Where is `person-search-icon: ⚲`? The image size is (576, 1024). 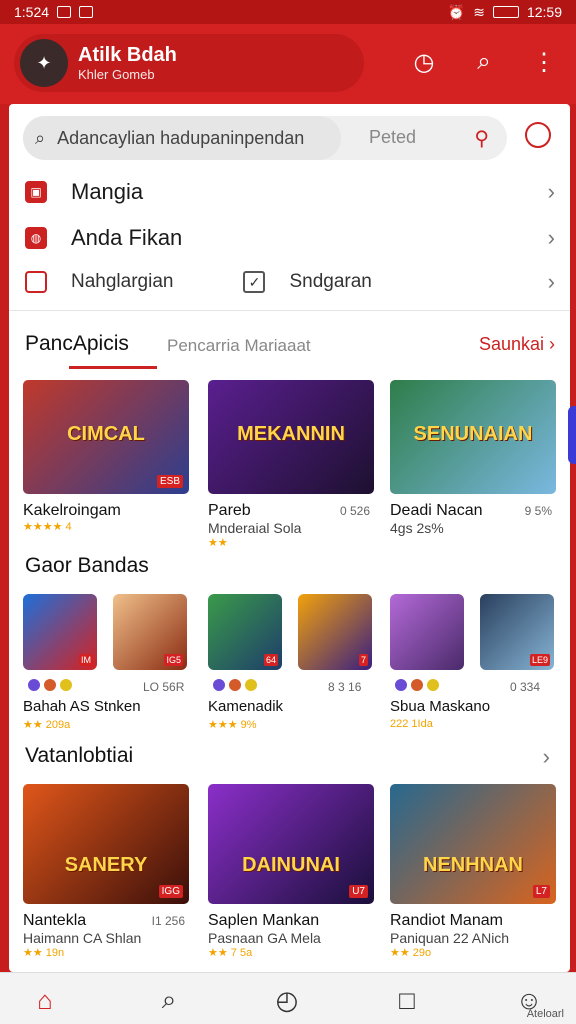
person-search-icon: ⚲ is located at coordinates (481, 138).